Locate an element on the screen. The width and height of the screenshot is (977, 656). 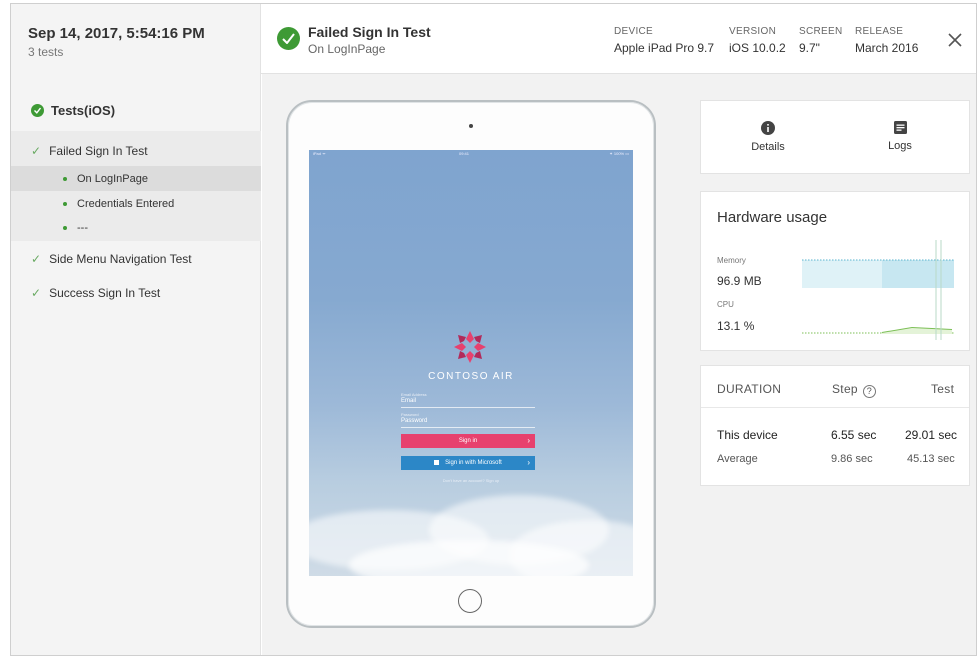
test-label: Failed Sign In Test is located at coordinates (98, 151).